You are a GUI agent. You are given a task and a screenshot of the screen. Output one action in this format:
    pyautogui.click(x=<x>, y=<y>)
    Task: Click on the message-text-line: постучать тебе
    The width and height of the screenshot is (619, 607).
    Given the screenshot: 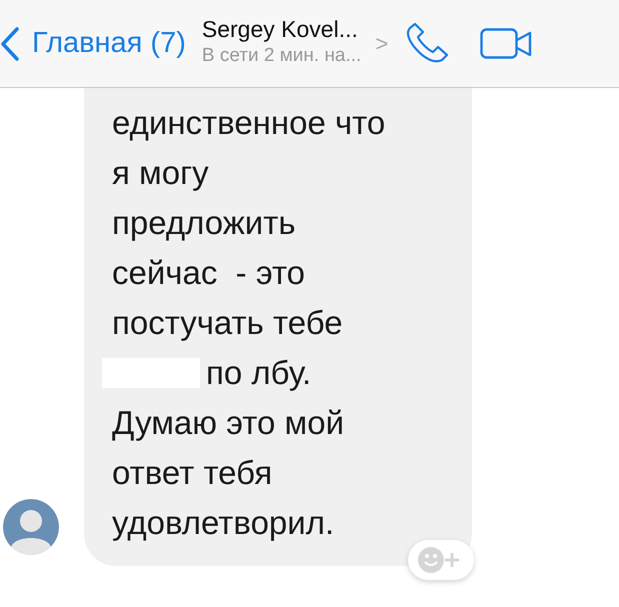 What is the action you would take?
    pyautogui.click(x=227, y=323)
    